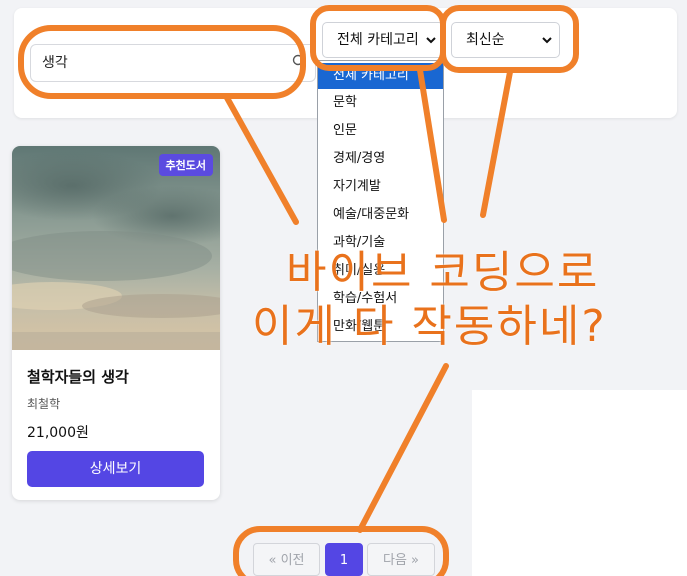  I want to click on overlay-caption-line2: 이게 다 작동하네?, so click(429, 326).